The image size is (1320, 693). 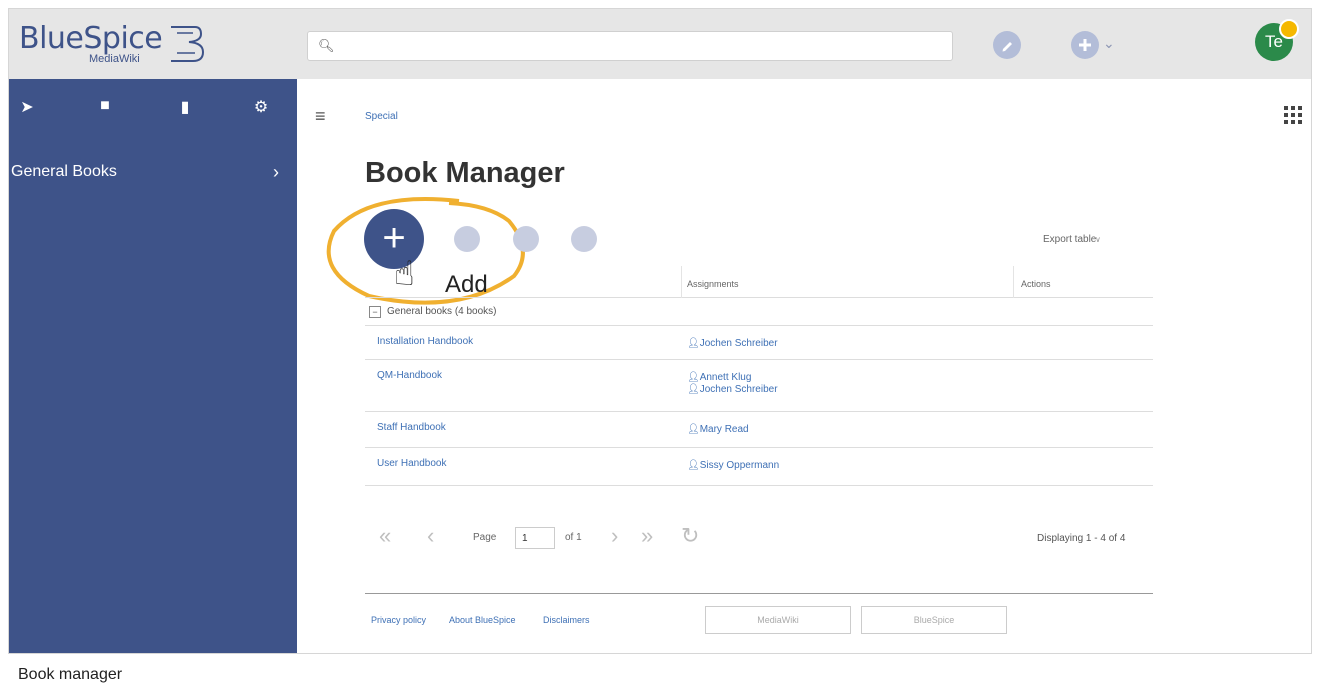 What do you see at coordinates (1069, 239) in the screenshot?
I see `export-table-button: Export table` at bounding box center [1069, 239].